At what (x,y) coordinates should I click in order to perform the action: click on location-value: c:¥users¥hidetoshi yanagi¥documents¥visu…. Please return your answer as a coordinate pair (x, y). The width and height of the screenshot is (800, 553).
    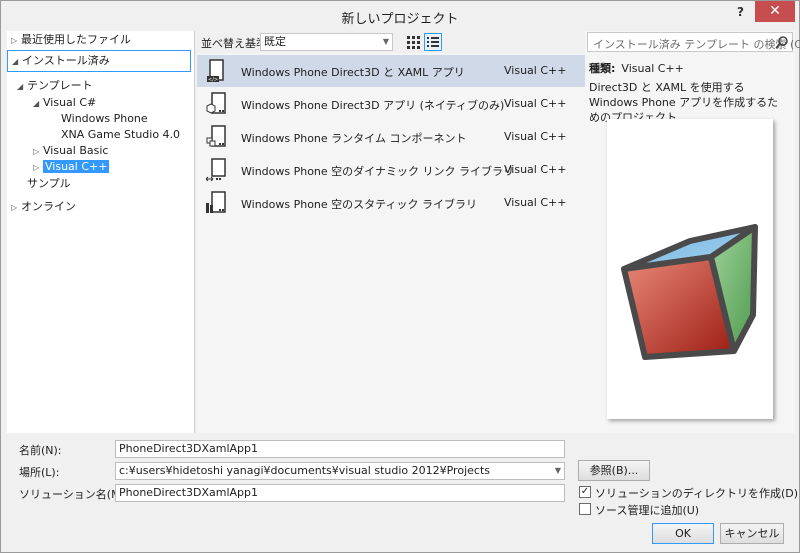
    Looking at the image, I should click on (304, 470).